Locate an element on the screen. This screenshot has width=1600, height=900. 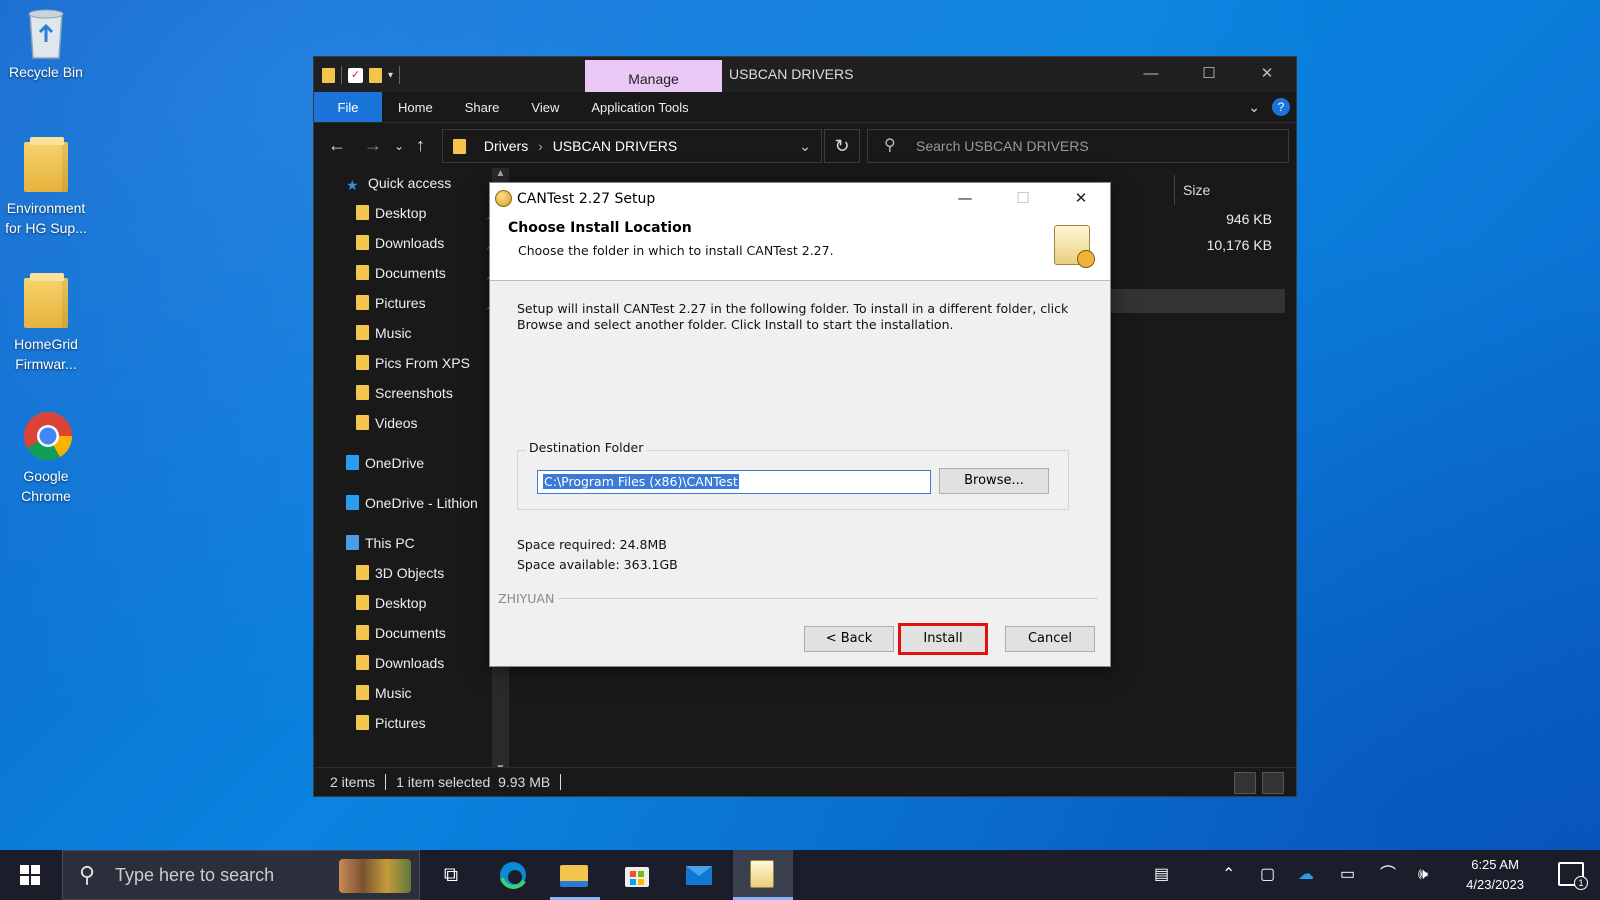
clock-date: 4/23/2023 is located at coordinates (1495, 884).